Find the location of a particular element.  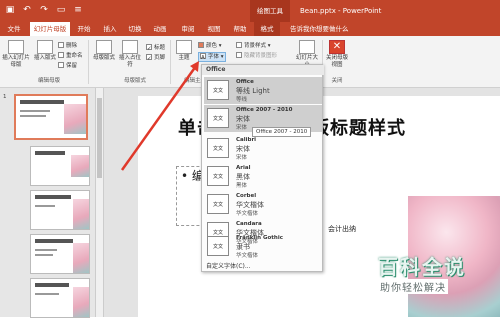

title-bar: ▣ ↶ ↷ ▭ ≡ 绘图工具 Bean.pptx - PowerPoint is located at coordinates (250, 11).